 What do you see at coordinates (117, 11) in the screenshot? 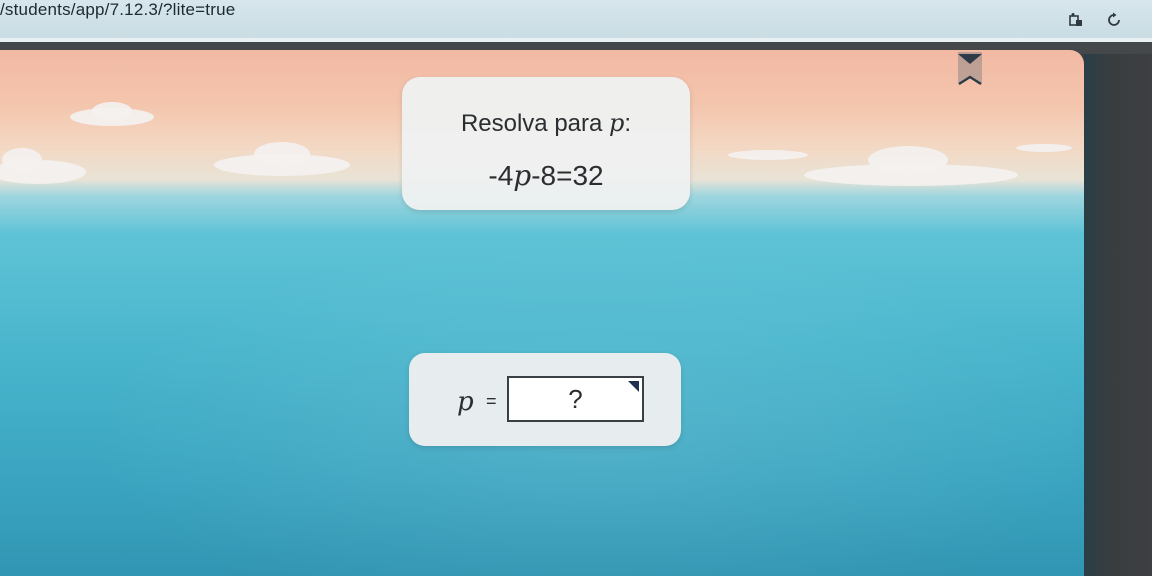
I see `url-text: /students/app/7.12.3/?lite=true` at bounding box center [117, 11].